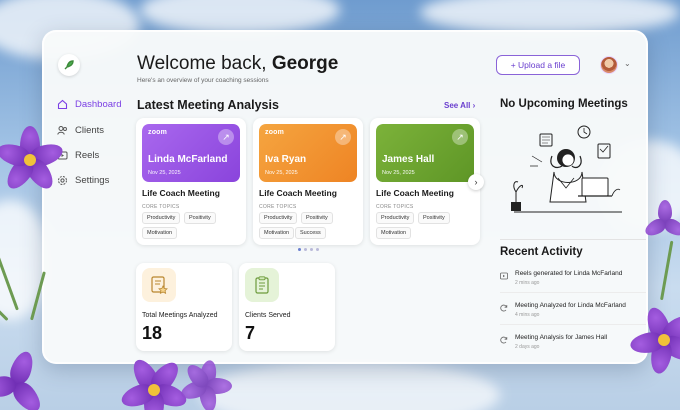 The image size is (680, 410). What do you see at coordinates (90, 130) in the screenshot?
I see `sidebar-item-label: Clients` at bounding box center [90, 130].